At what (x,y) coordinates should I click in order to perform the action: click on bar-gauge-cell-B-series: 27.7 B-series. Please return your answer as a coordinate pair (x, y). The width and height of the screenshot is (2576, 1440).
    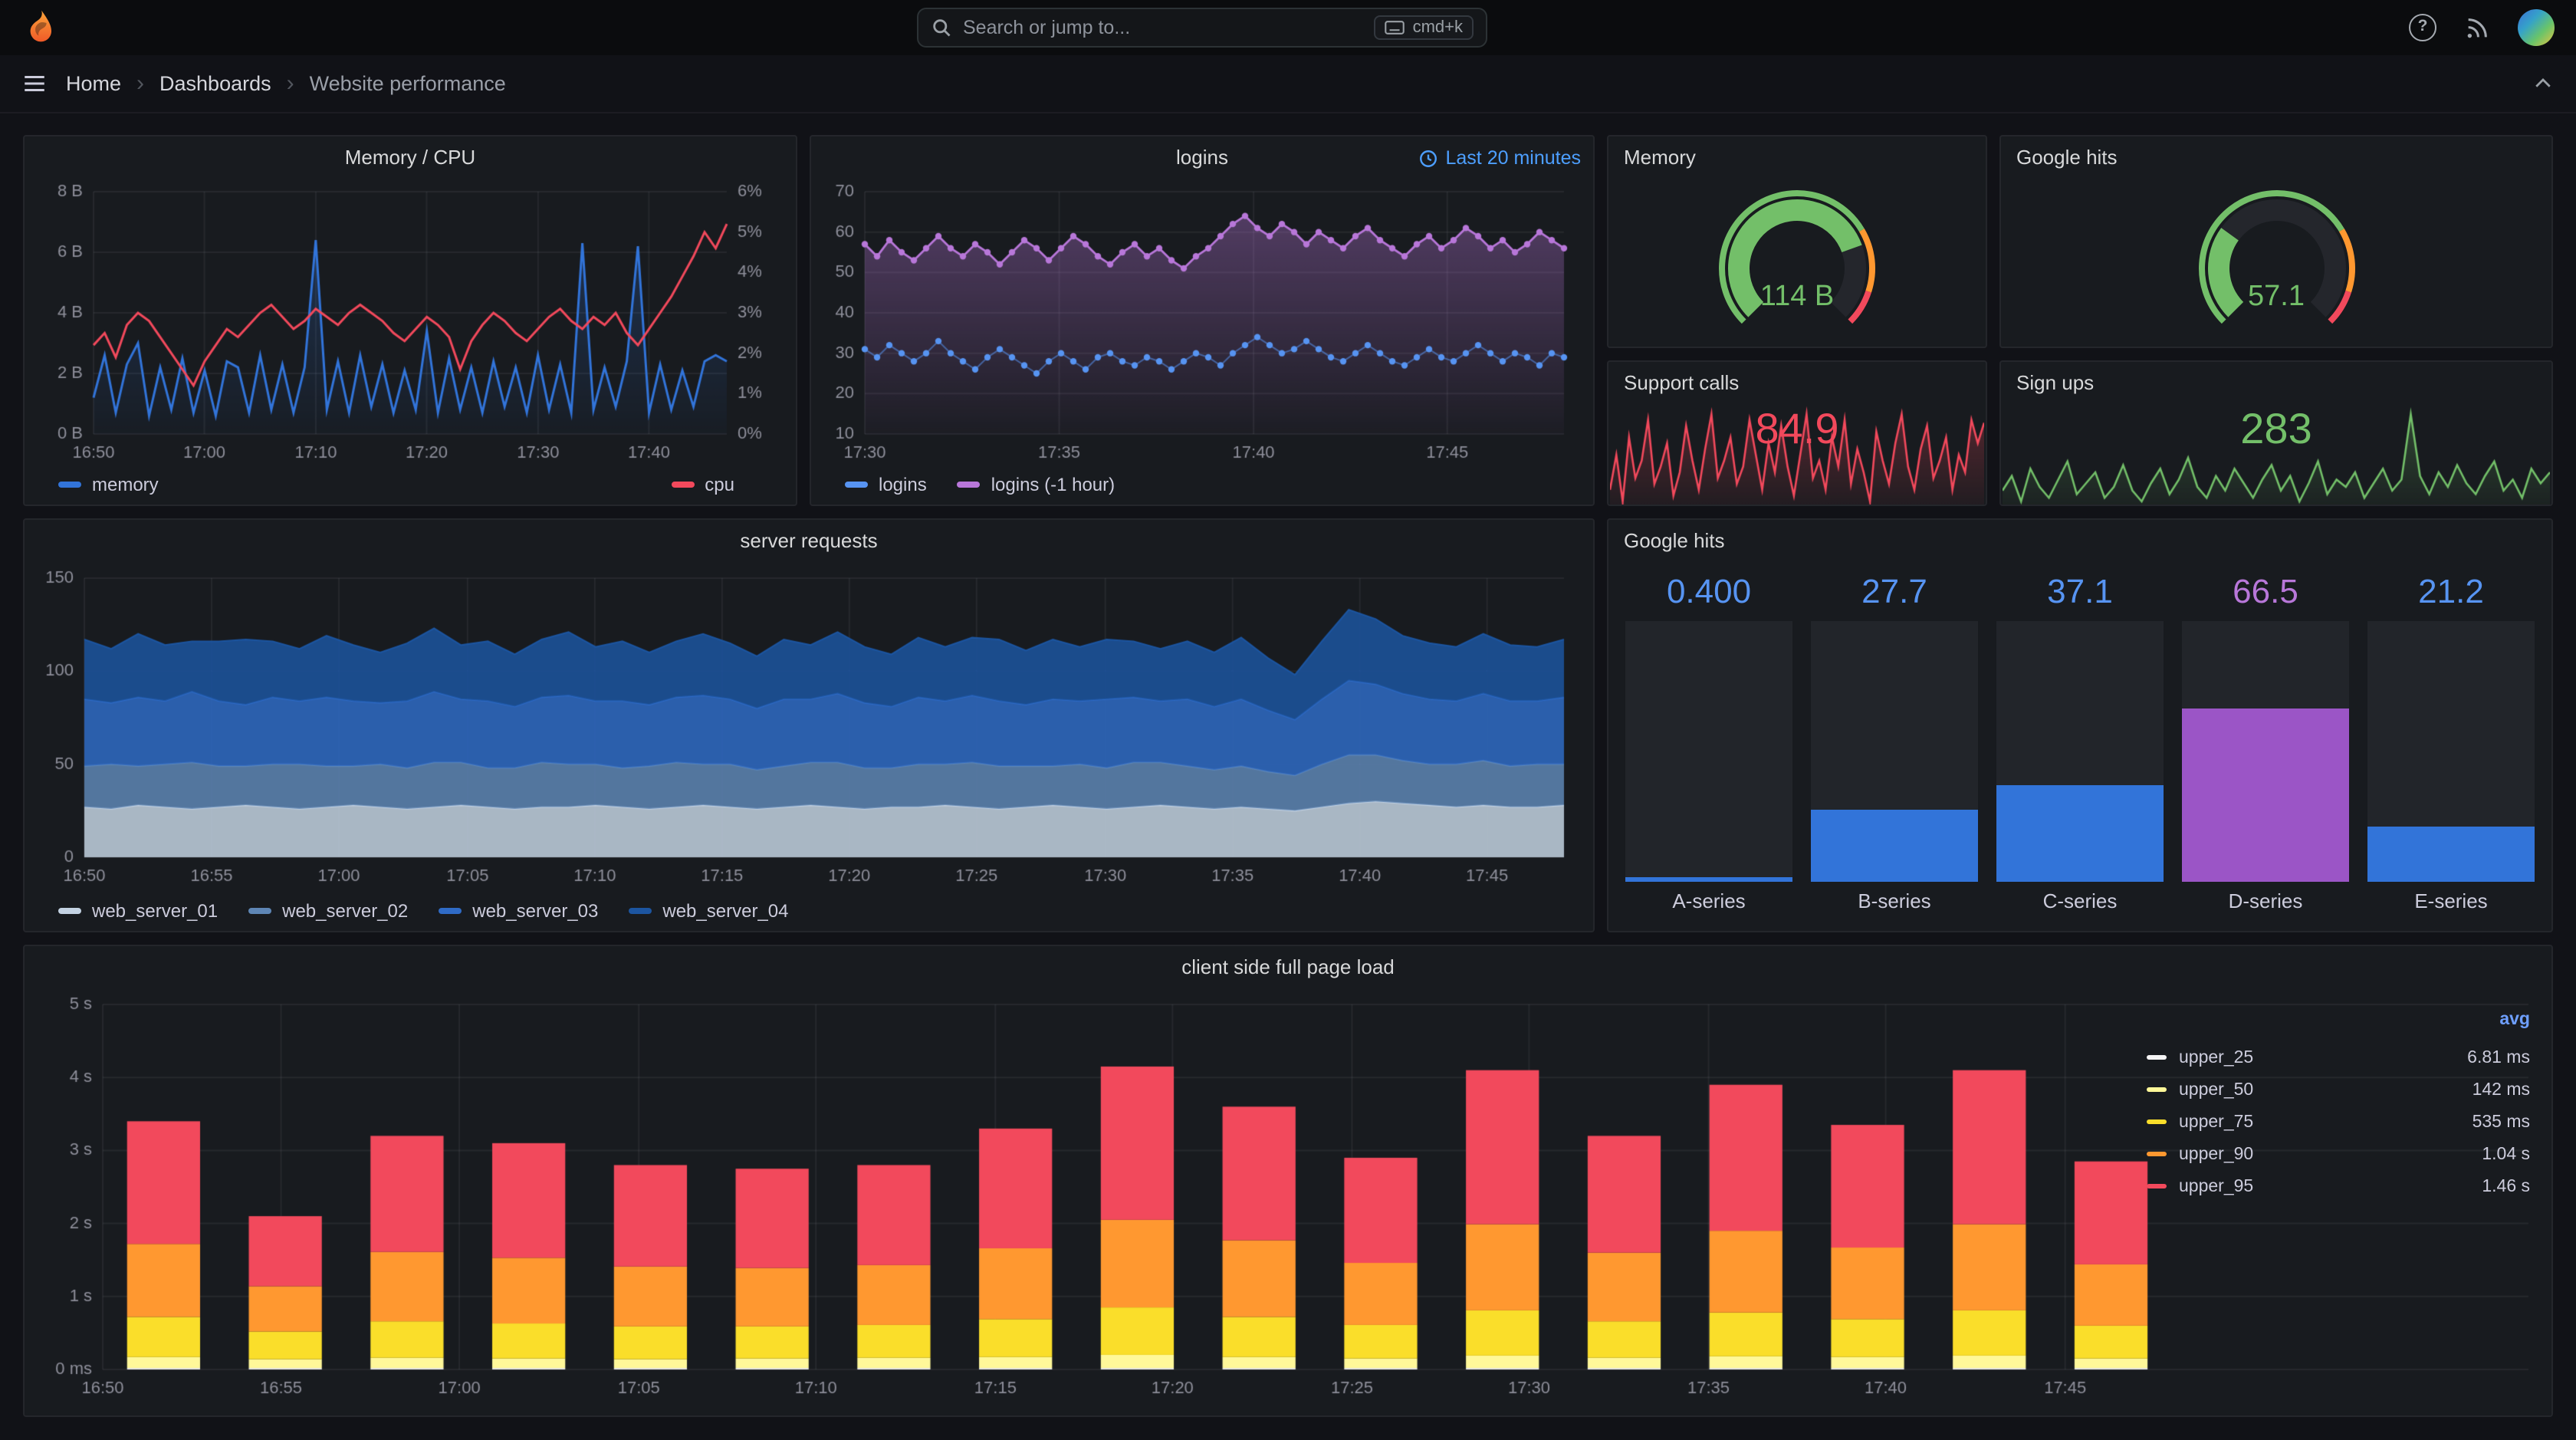
    Looking at the image, I should click on (1894, 745).